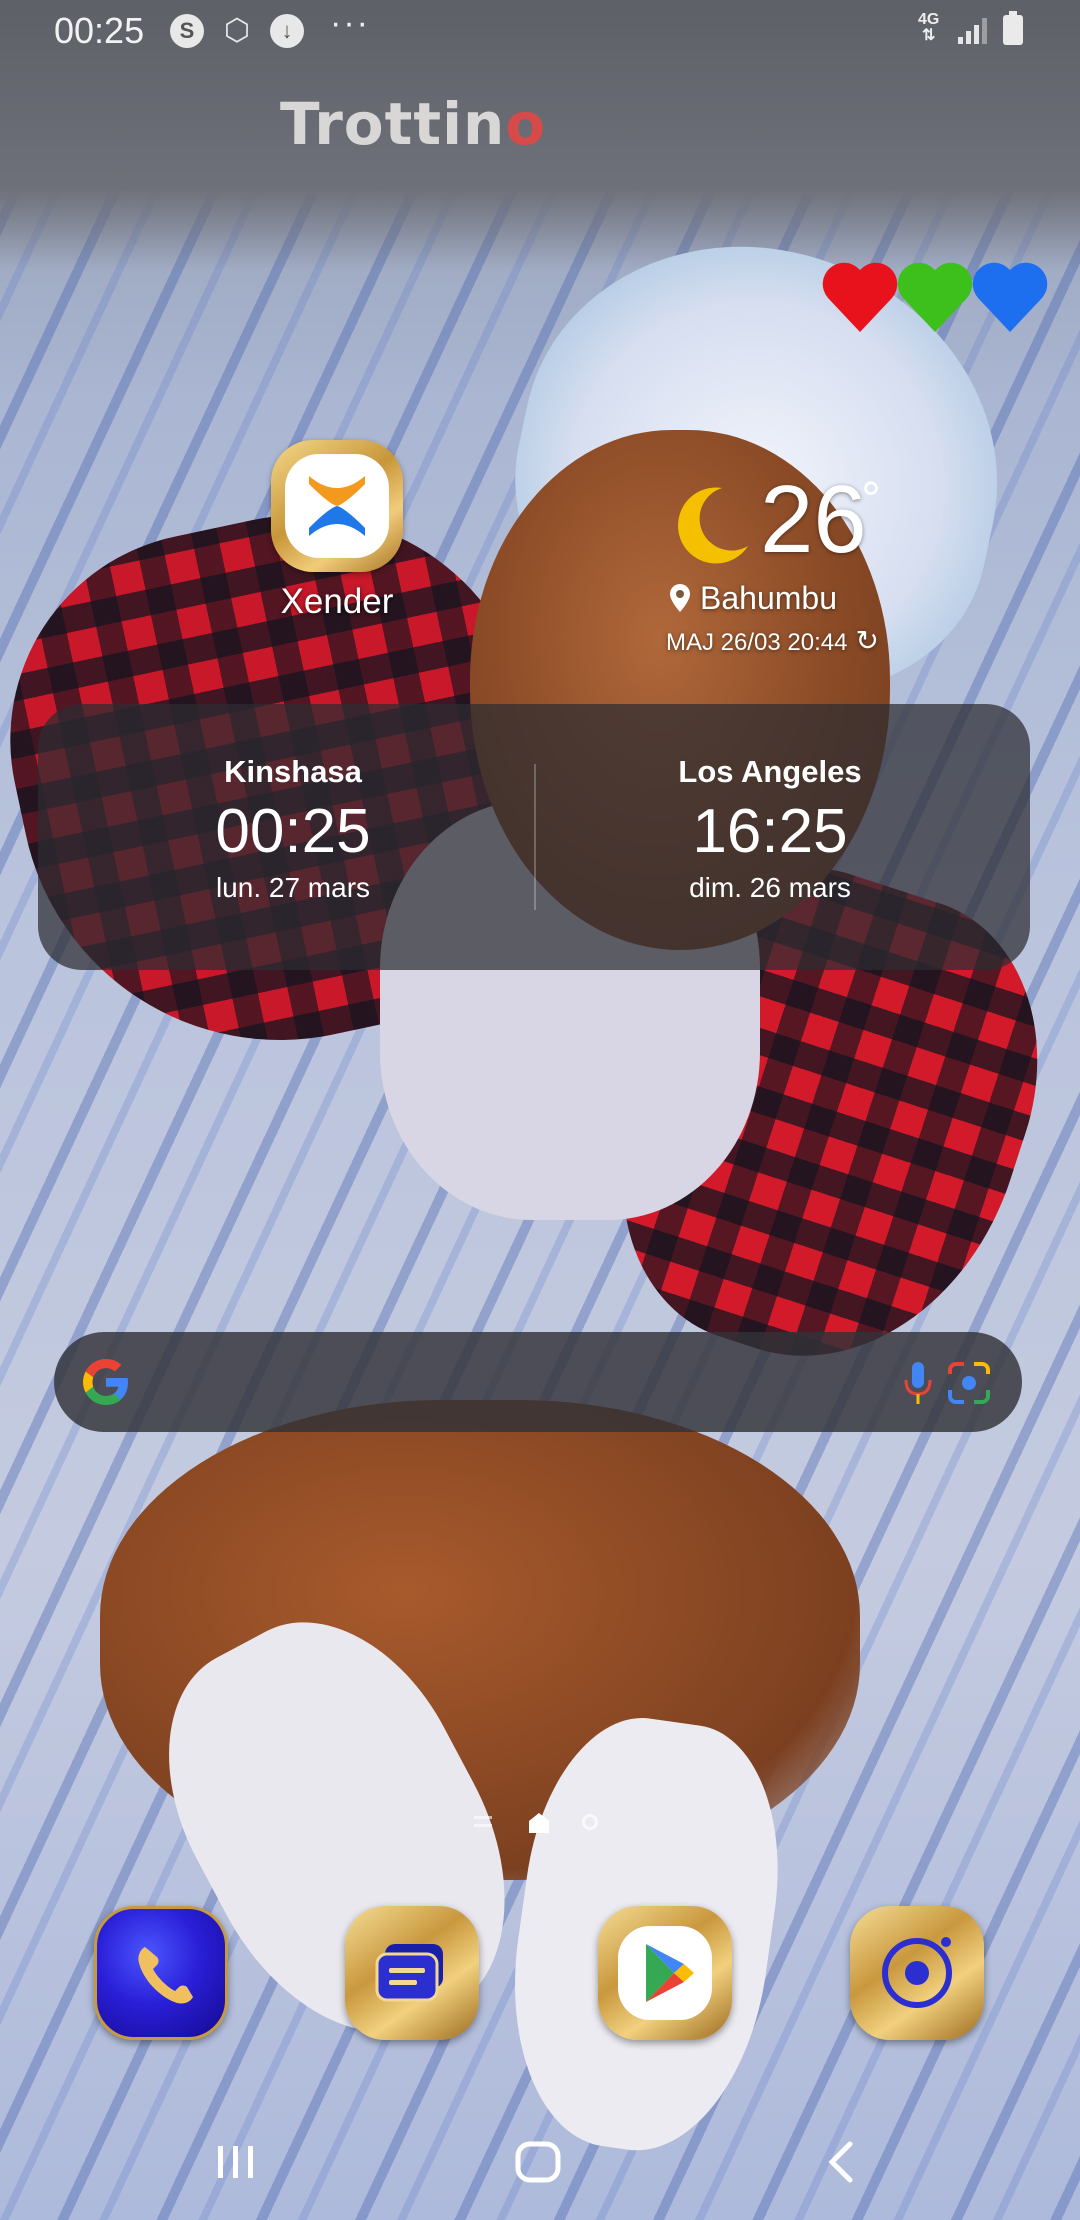  What do you see at coordinates (770, 771) in the screenshot?
I see `clock-city: Los Angeles` at bounding box center [770, 771].